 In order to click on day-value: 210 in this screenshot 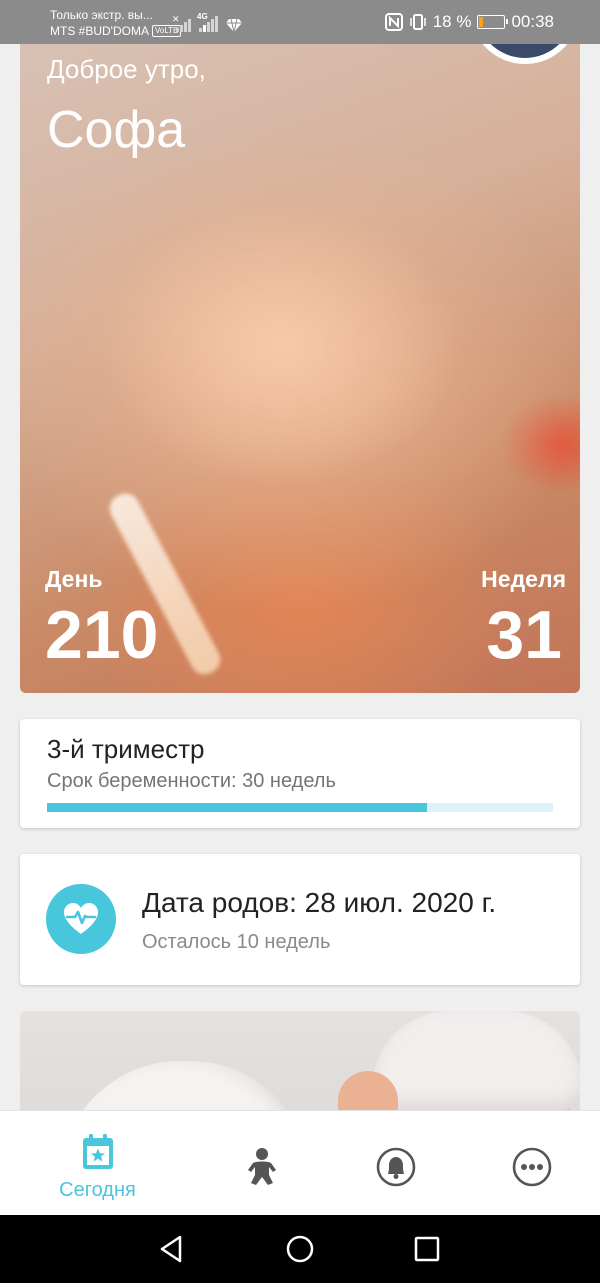, I will do `click(102, 635)`.